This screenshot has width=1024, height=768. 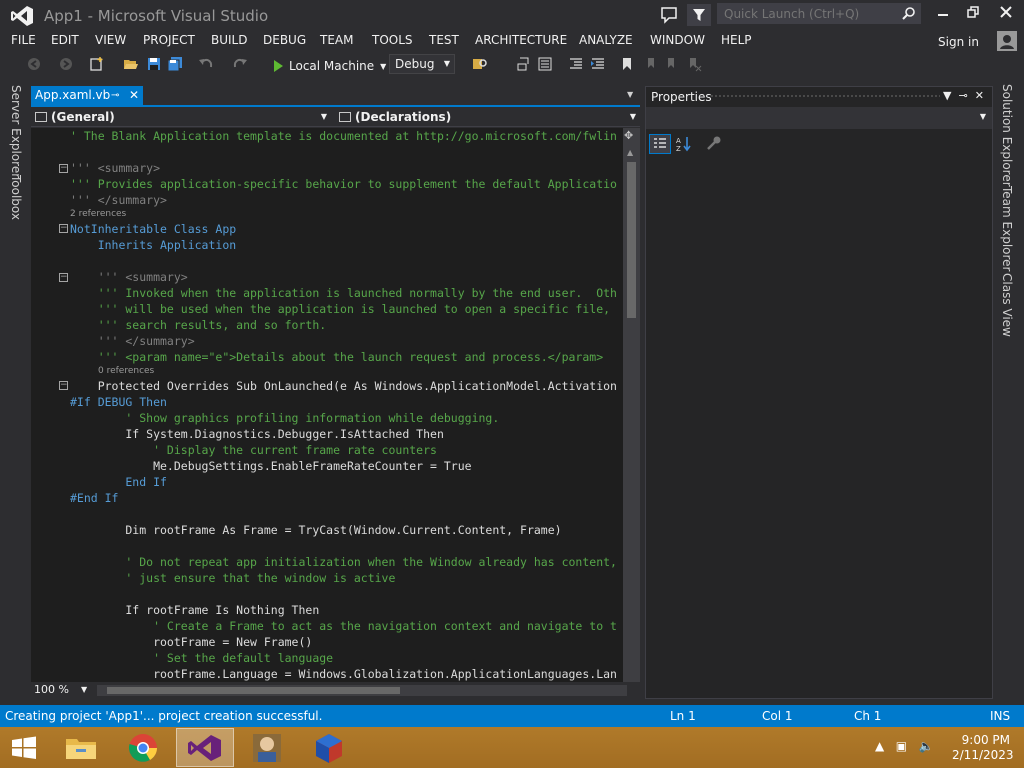 I want to click on code-lens-references: 0 references, so click(x=126, y=371).